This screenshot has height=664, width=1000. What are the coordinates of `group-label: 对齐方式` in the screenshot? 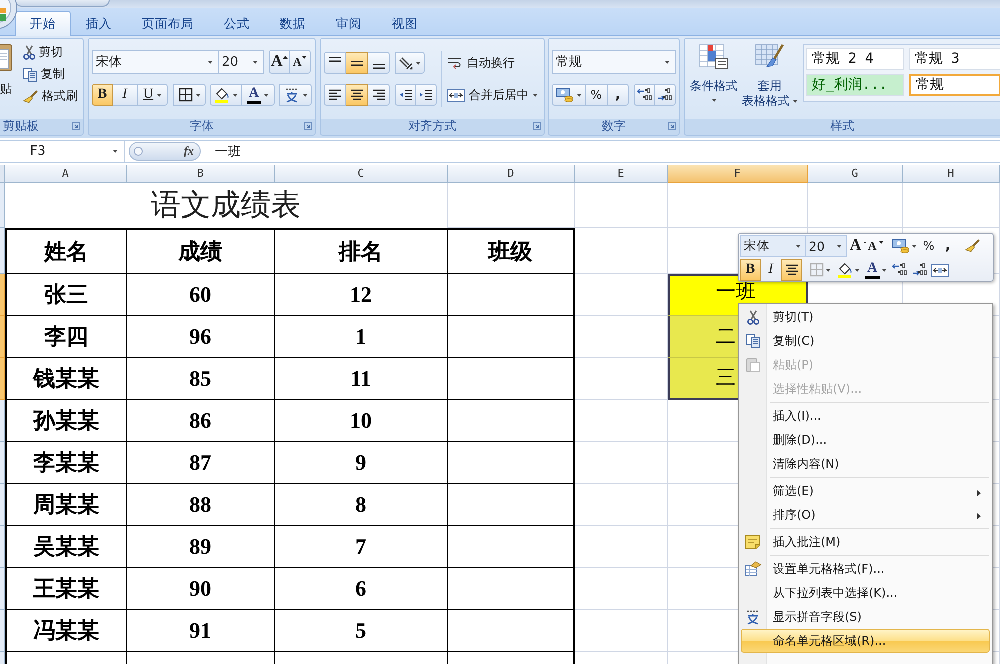 It's located at (432, 126).